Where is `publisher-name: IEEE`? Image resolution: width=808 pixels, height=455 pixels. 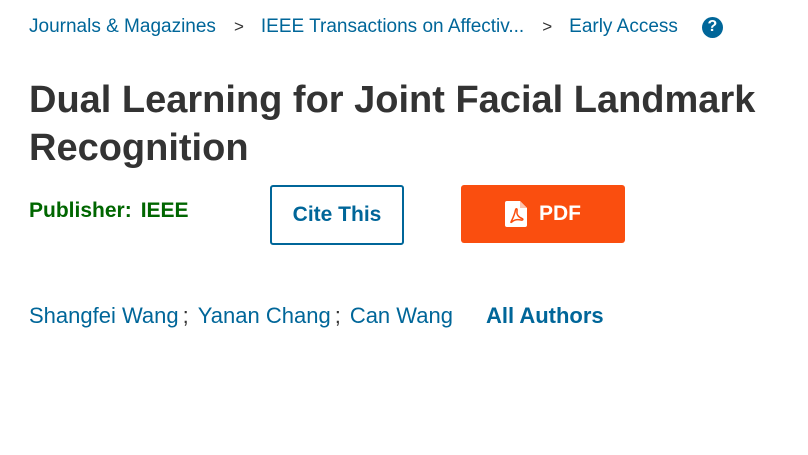 publisher-name: IEEE is located at coordinates (164, 210).